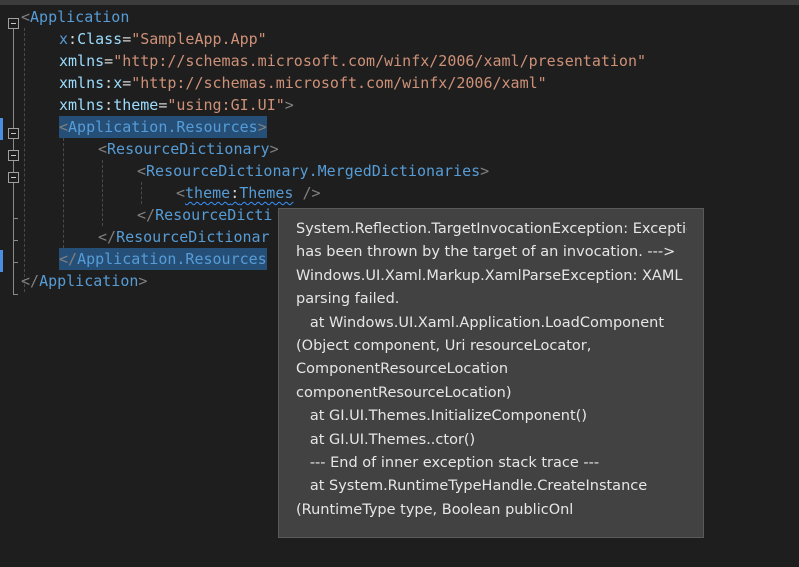 This screenshot has width=799, height=567. What do you see at coordinates (266, 193) in the screenshot?
I see `code-token: Themes` at bounding box center [266, 193].